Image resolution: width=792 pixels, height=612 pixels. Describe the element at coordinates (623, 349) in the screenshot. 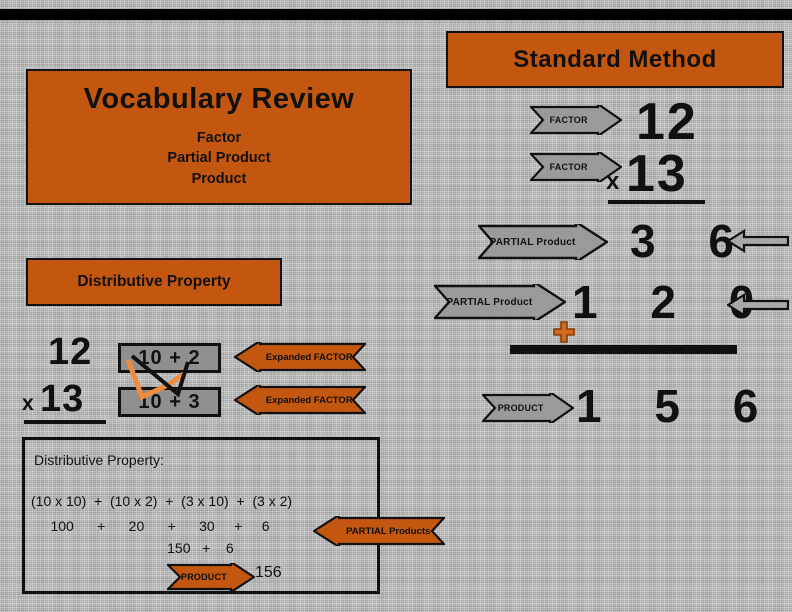

I see `standard-sum-rule` at that location.